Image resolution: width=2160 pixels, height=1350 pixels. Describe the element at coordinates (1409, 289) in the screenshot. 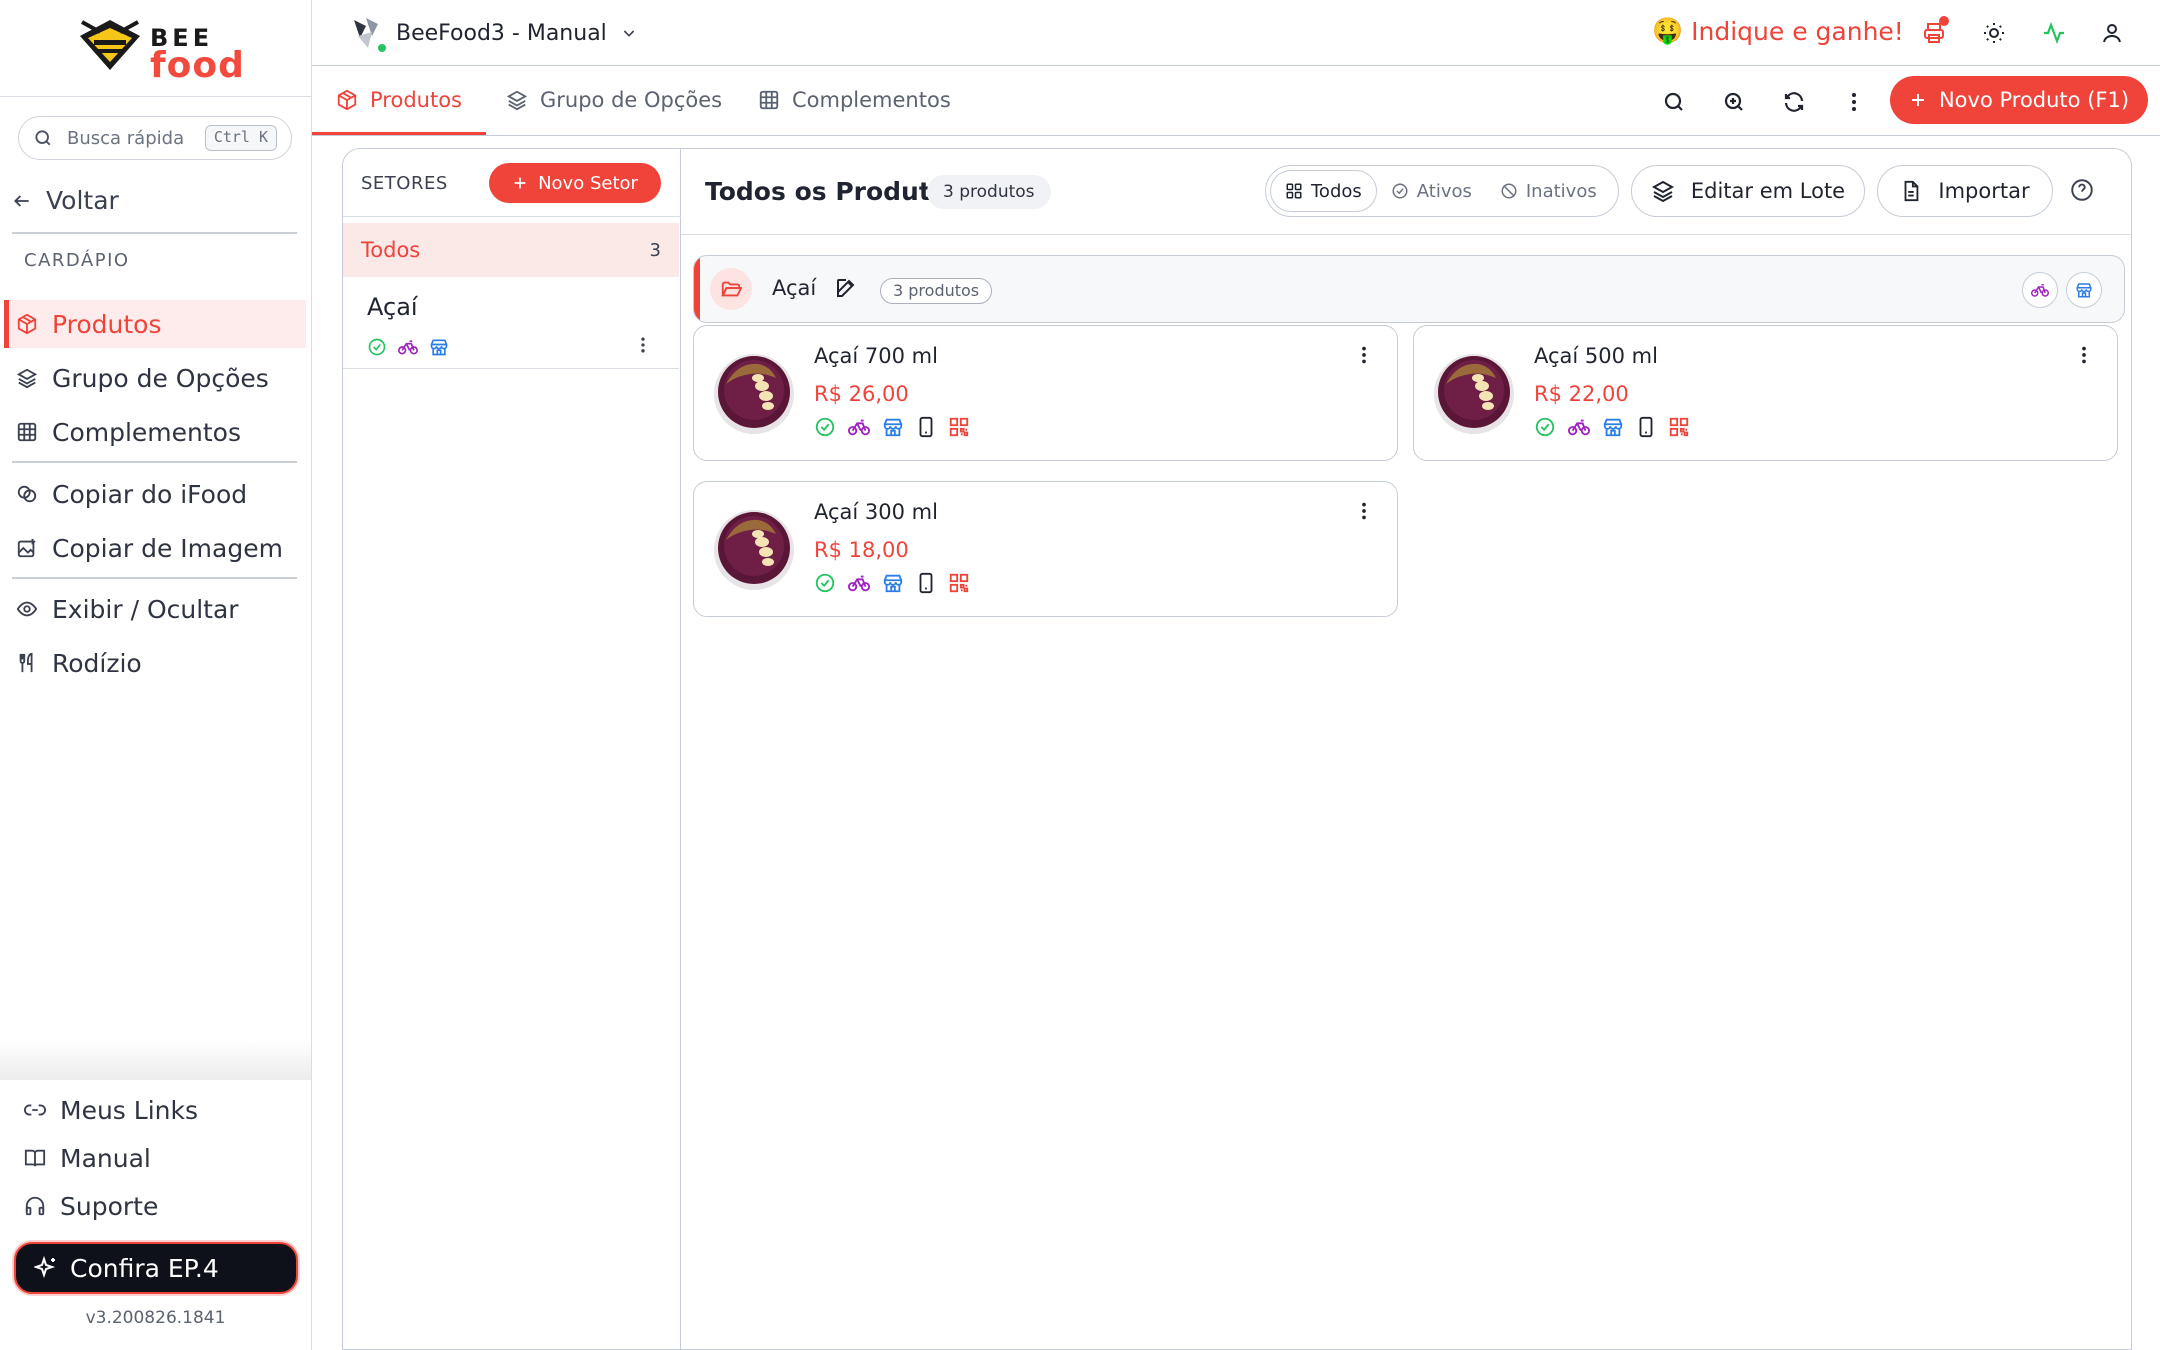

I see `group-header-acai: Açaí 3 produtos` at that location.